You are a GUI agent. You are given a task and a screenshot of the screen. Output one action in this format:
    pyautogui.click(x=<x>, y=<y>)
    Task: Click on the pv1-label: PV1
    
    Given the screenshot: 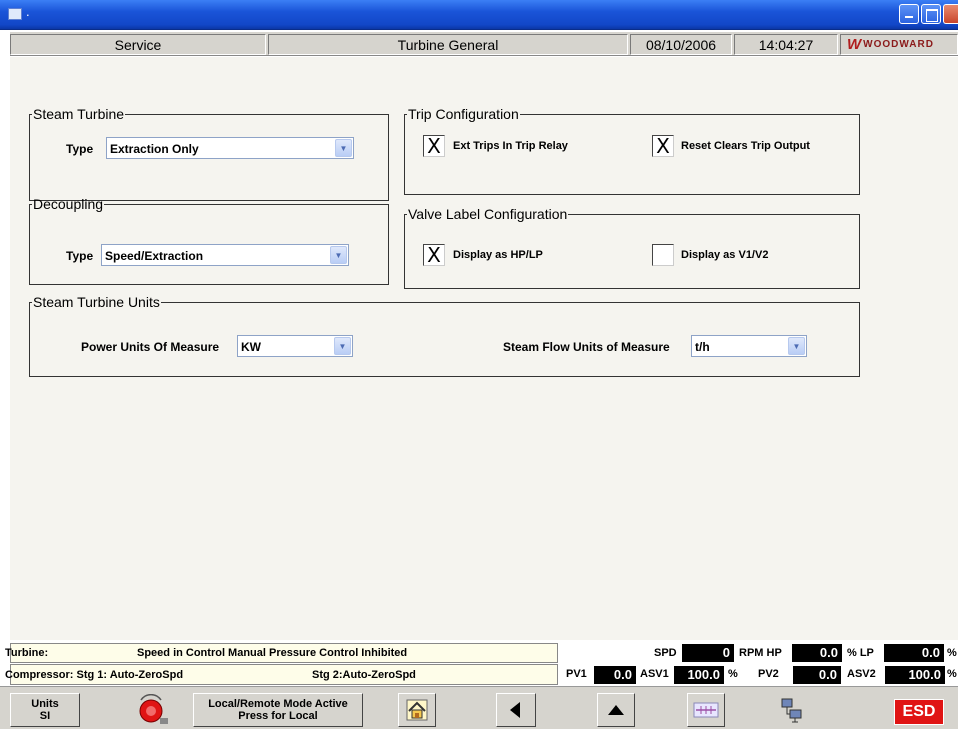 What is the action you would take?
    pyautogui.click(x=576, y=674)
    